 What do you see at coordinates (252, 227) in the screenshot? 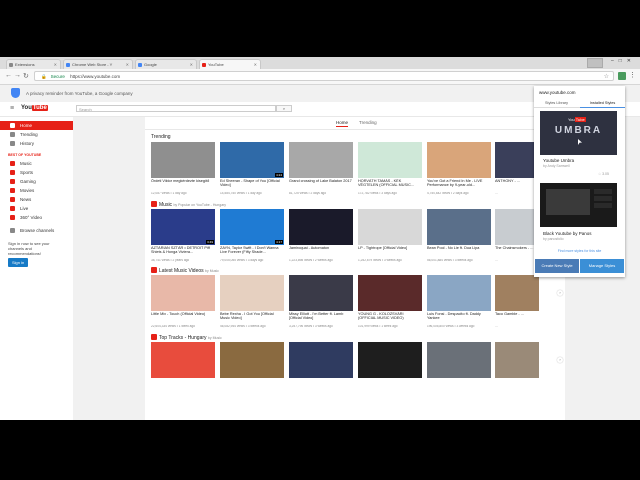
I see `video-thumbnail: 4:17` at bounding box center [252, 227].